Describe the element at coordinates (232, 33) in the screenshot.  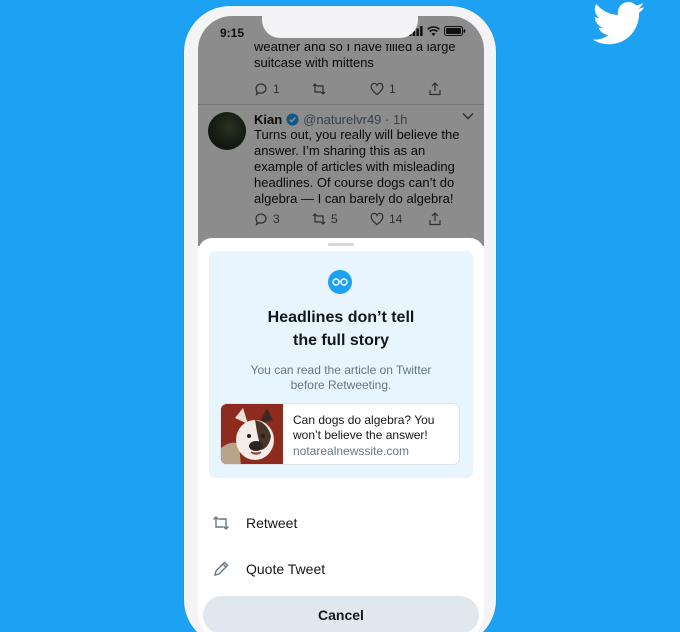
I see `status-time: 9:15` at that location.